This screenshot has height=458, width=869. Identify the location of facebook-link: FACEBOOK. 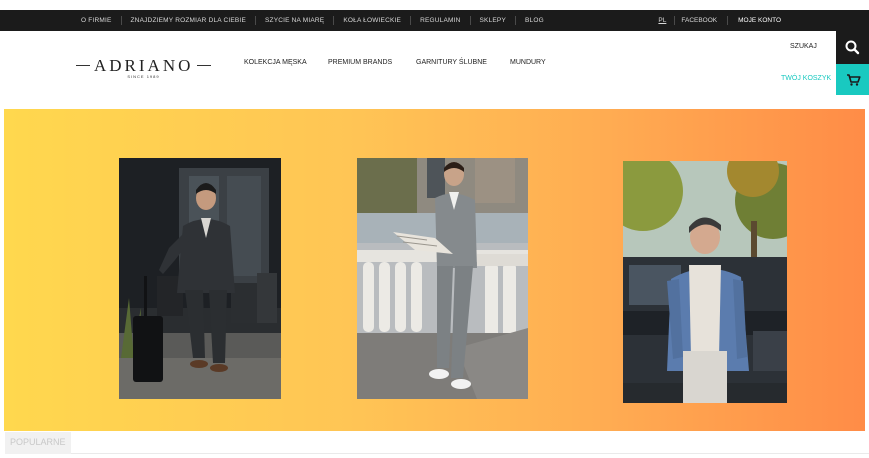
(705, 20).